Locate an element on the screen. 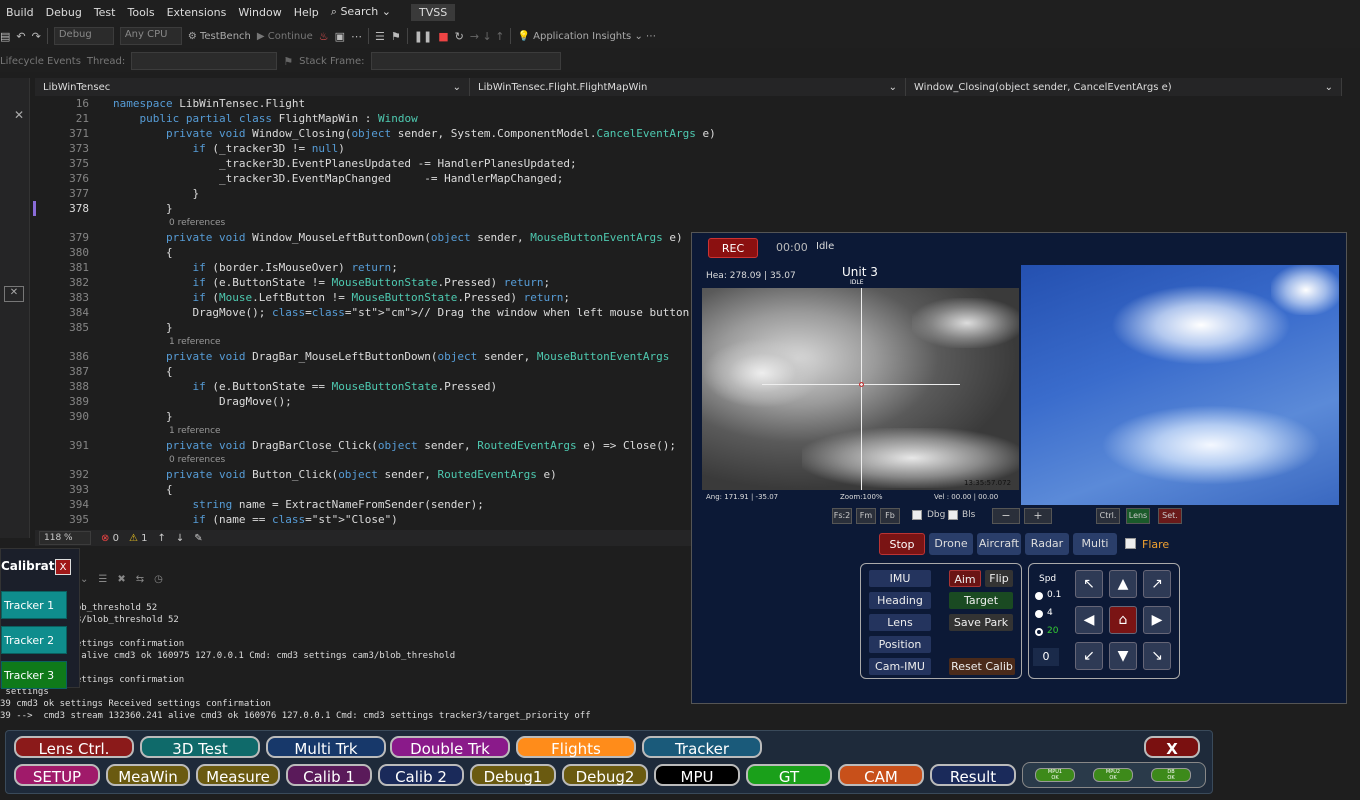 This screenshot has width=1360, height=800. arrow-up-right-button: ↗ is located at coordinates (1157, 584).